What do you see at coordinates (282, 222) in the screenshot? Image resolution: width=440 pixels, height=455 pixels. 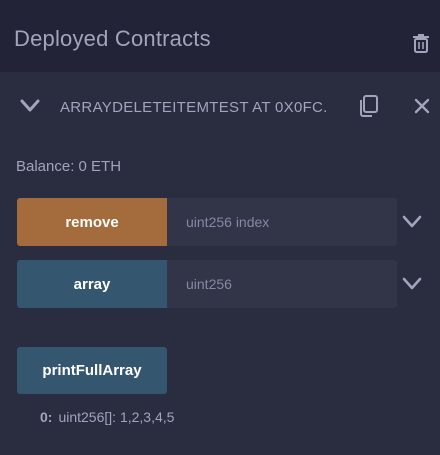 I see `remove-index-input` at bounding box center [282, 222].